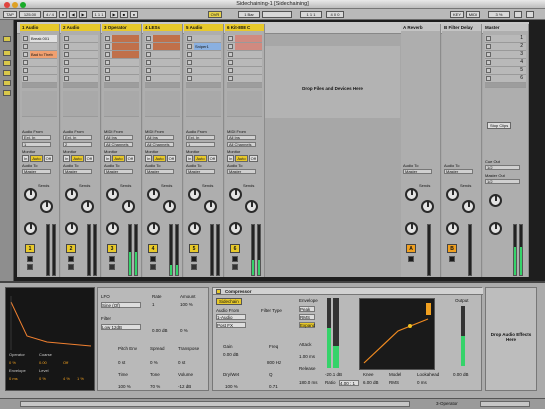 This screenshot has height=409, width=545. Describe the element at coordinates (249, 14) in the screenshot. I see `quantize-menu: 1 Bar` at that location.